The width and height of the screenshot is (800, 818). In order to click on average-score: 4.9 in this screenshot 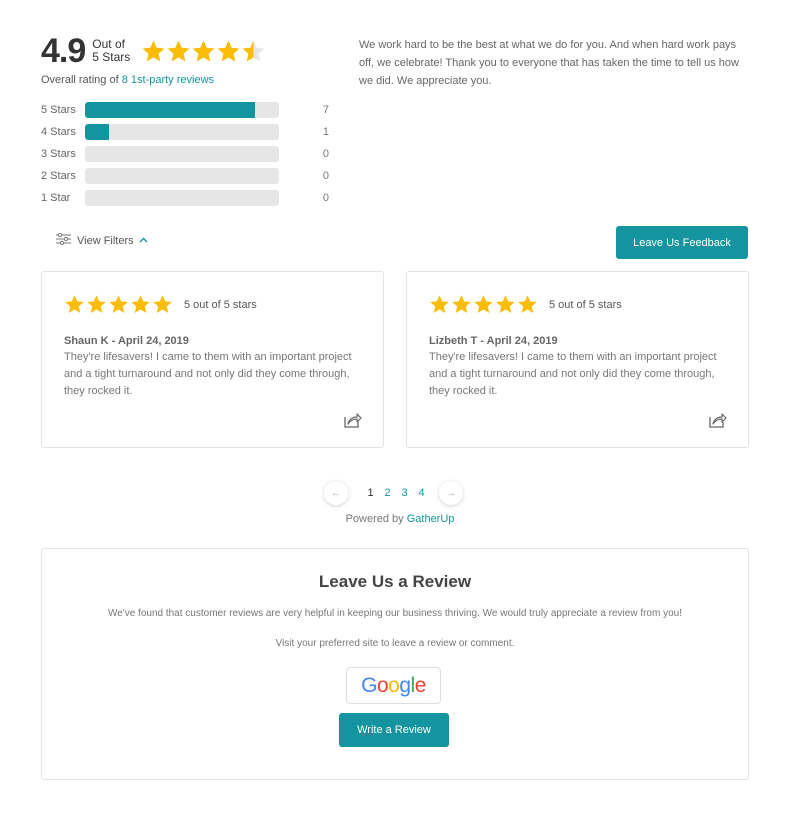, I will do `click(63, 51)`.